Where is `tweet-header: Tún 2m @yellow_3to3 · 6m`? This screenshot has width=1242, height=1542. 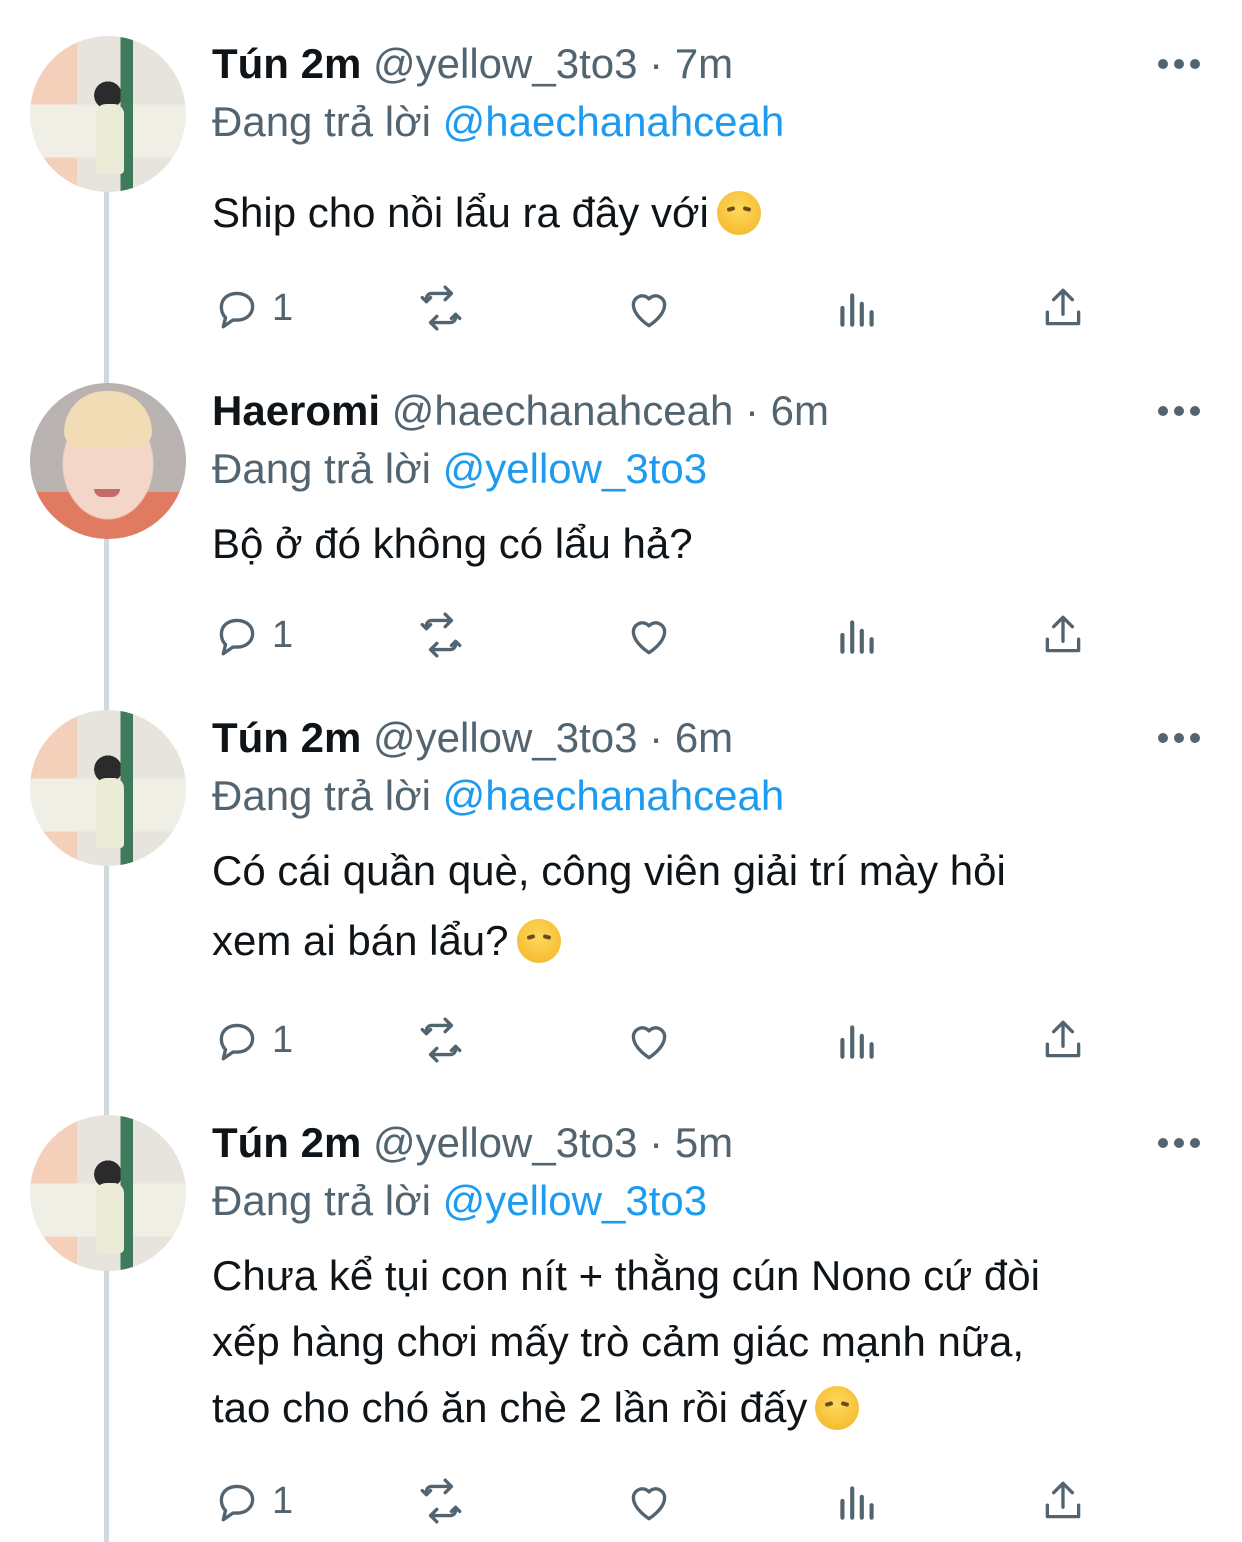 tweet-header: Tún 2m @yellow_3to3 · 6m is located at coordinates (472, 738).